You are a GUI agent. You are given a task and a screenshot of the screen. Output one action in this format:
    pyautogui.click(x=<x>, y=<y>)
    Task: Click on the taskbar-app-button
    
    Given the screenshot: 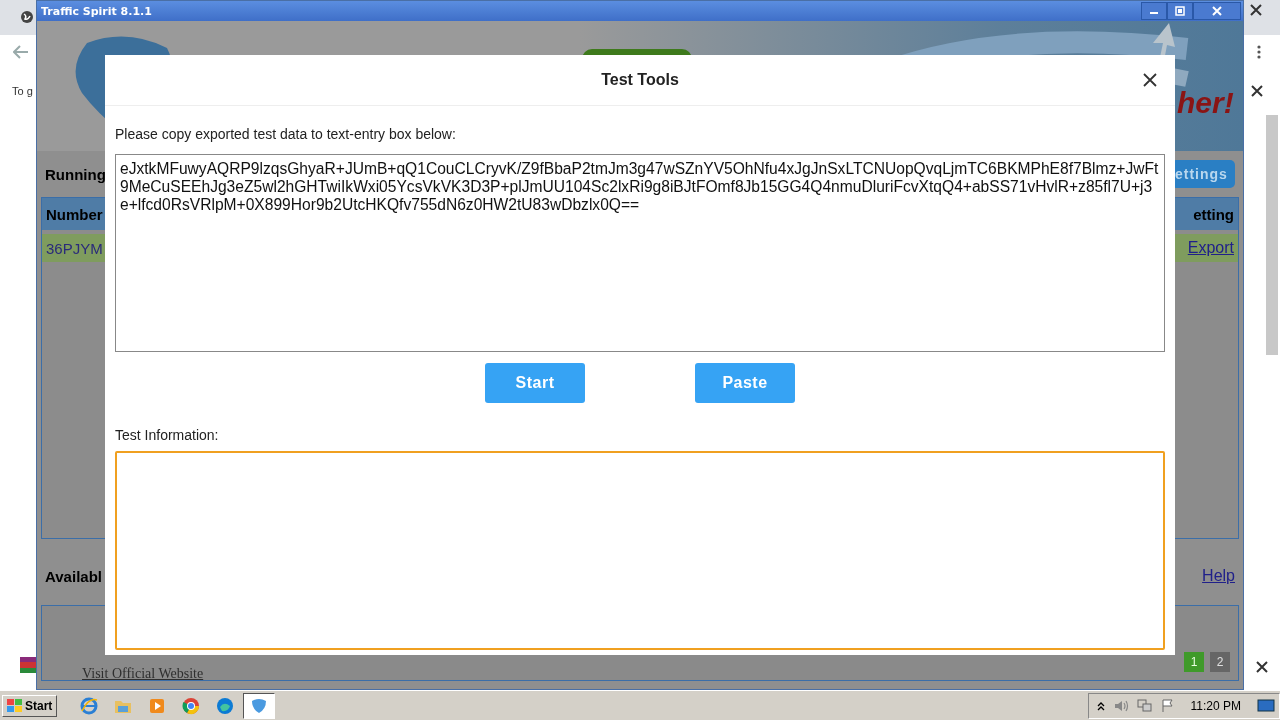 What is the action you would take?
    pyautogui.click(x=259, y=705)
    